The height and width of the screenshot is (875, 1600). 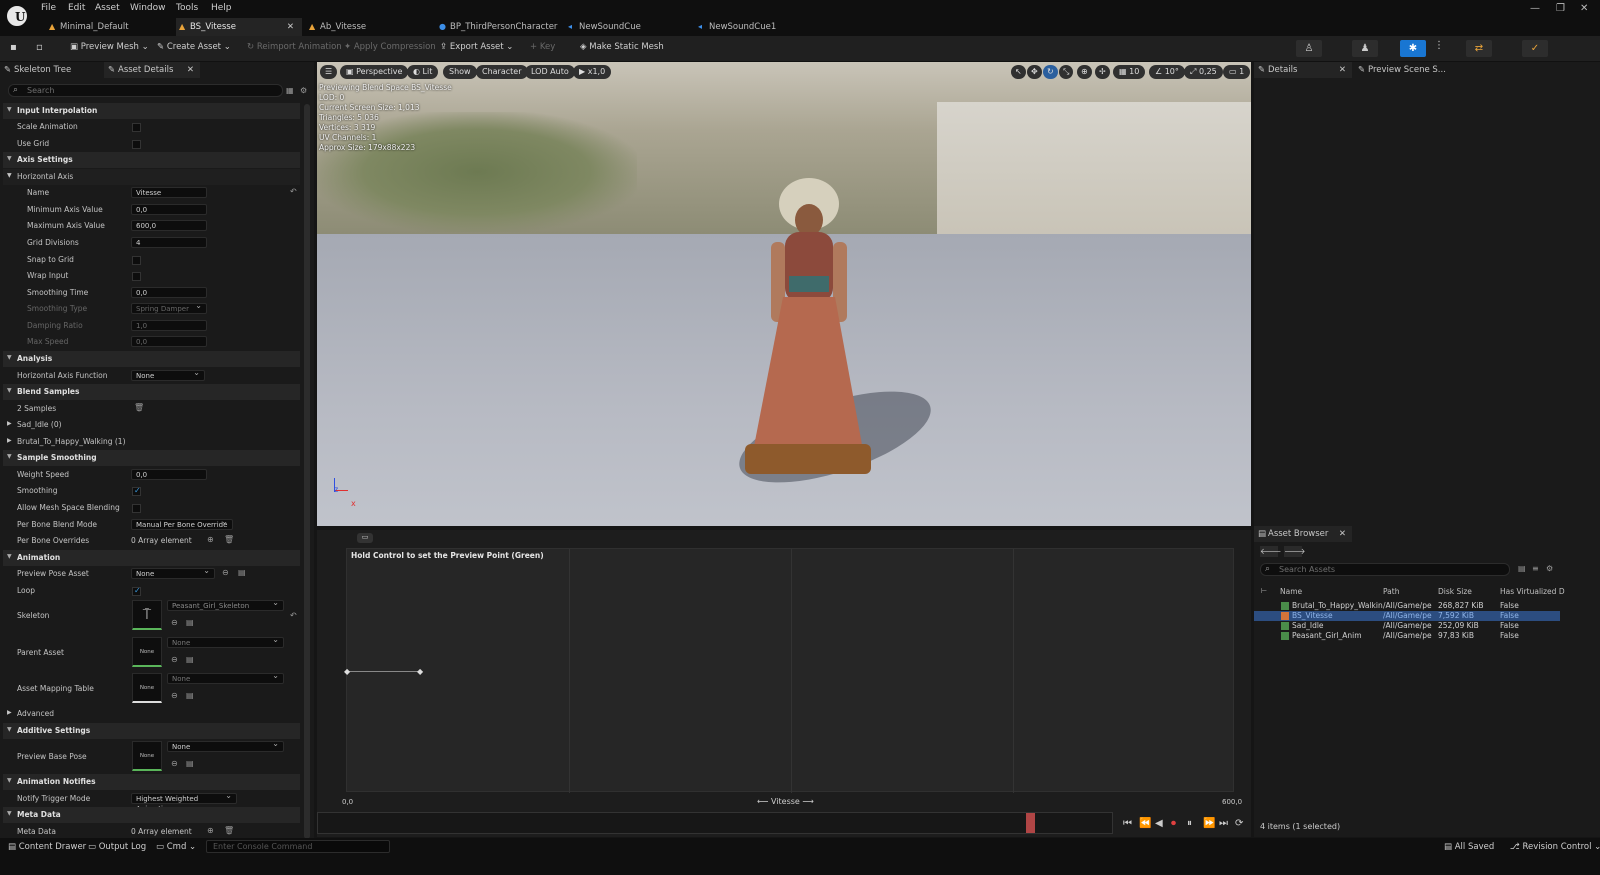 I want to click on notify-trigger-mode-dropdown: Highest Weighted Animation, so click(x=184, y=802).